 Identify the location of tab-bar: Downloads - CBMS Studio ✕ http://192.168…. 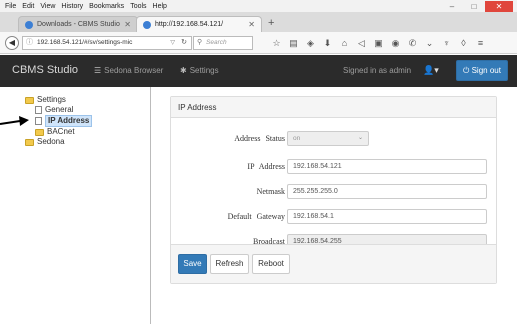
(258, 22).